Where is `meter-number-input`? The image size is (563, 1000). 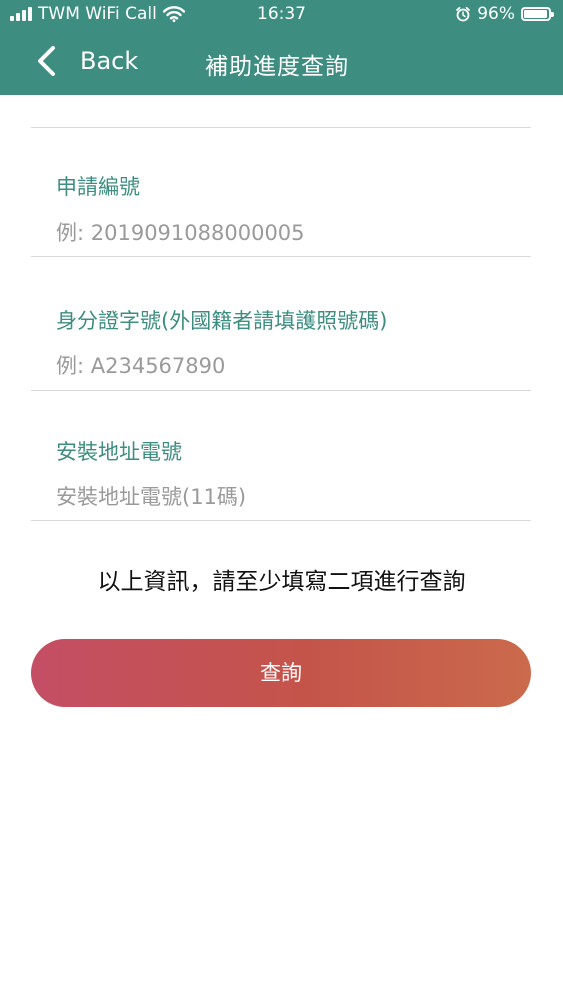
meter-number-input is located at coordinates (291, 497).